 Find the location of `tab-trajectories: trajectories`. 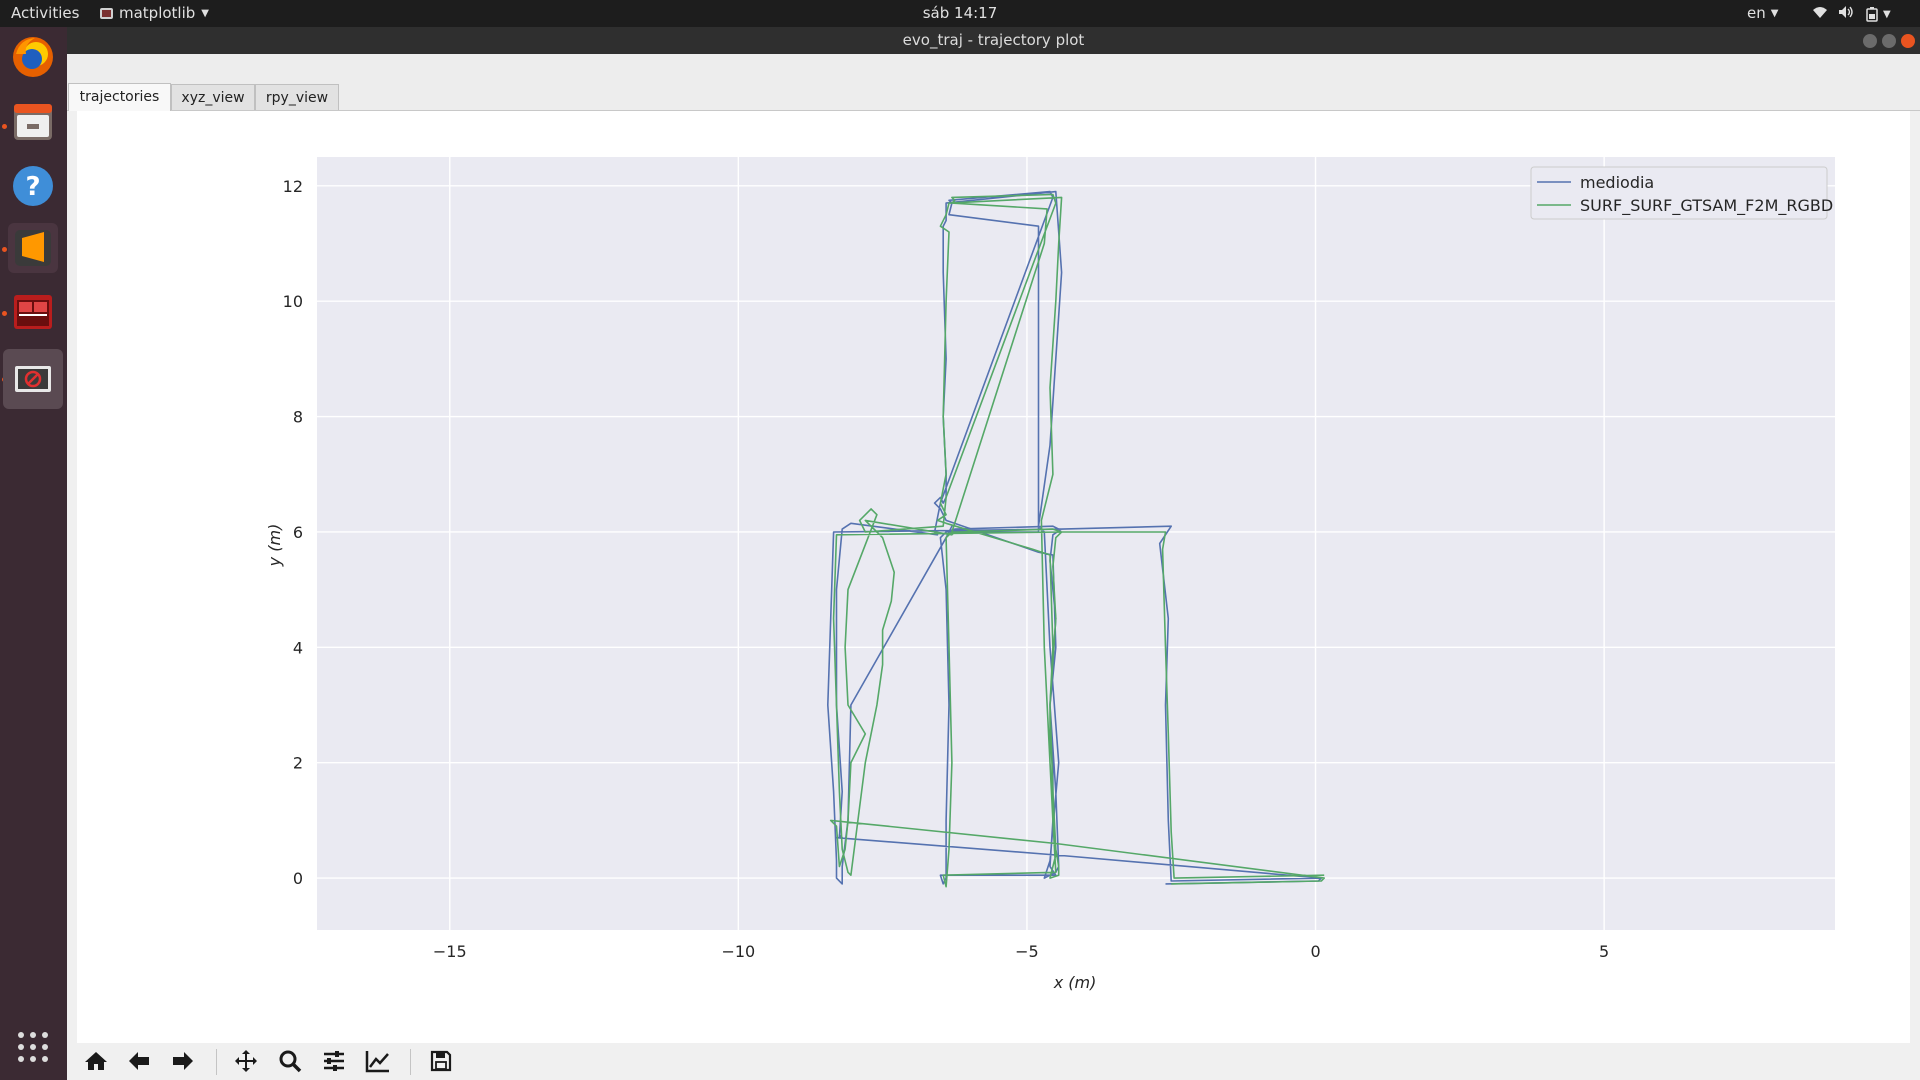

tab-trajectories: trajectories is located at coordinates (119, 97).